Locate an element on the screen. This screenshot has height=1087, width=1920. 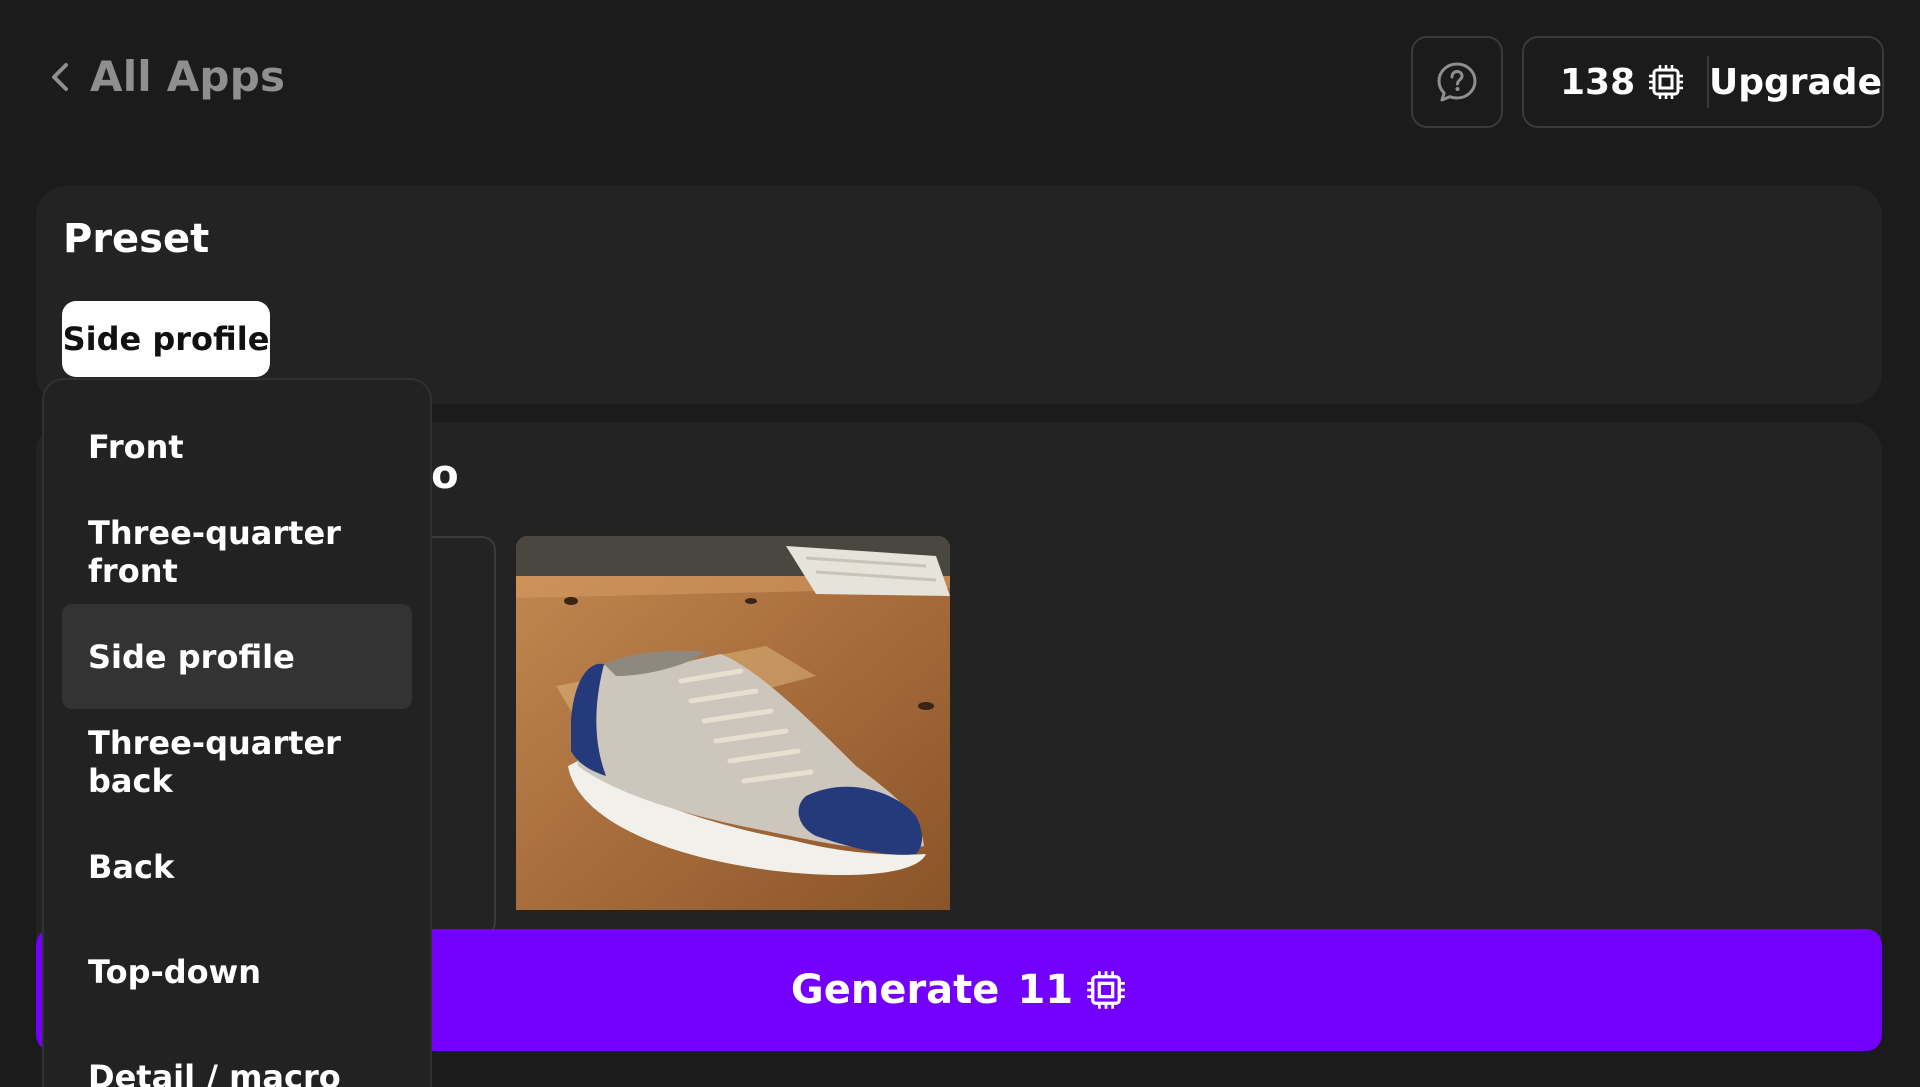
preset-option-three-quarter-back: Three-quarter back is located at coordinates (237, 761).